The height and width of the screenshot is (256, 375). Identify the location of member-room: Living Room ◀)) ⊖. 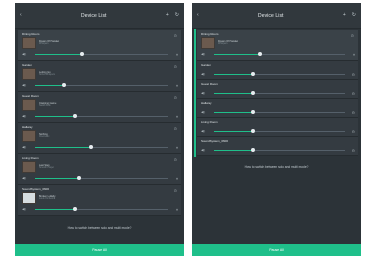
(277, 127).